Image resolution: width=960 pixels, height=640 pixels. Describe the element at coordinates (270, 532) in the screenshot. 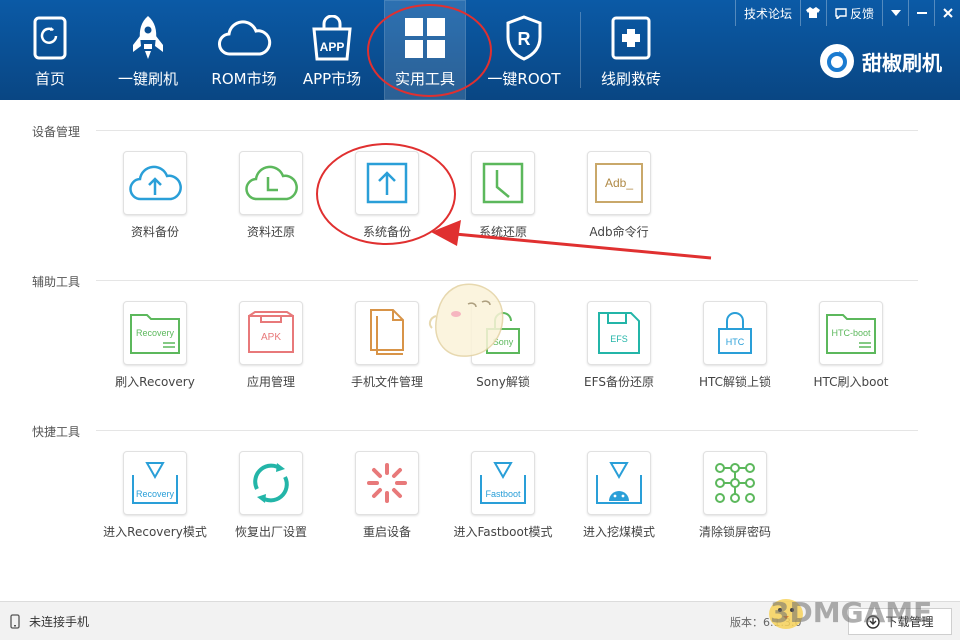

I see `tool-label: 恢复出厂设置` at that location.